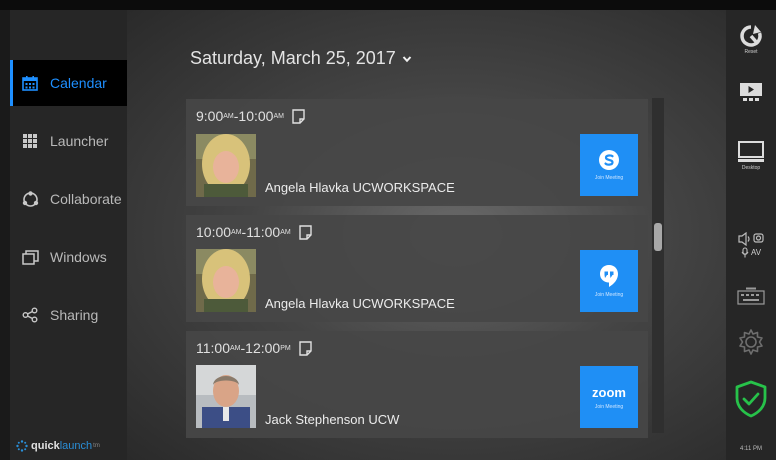 This screenshot has width=776, height=460. Describe the element at coordinates (250, 116) in the screenshot. I see `meeting-time: 9:00 AM -10:00 AM` at that location.